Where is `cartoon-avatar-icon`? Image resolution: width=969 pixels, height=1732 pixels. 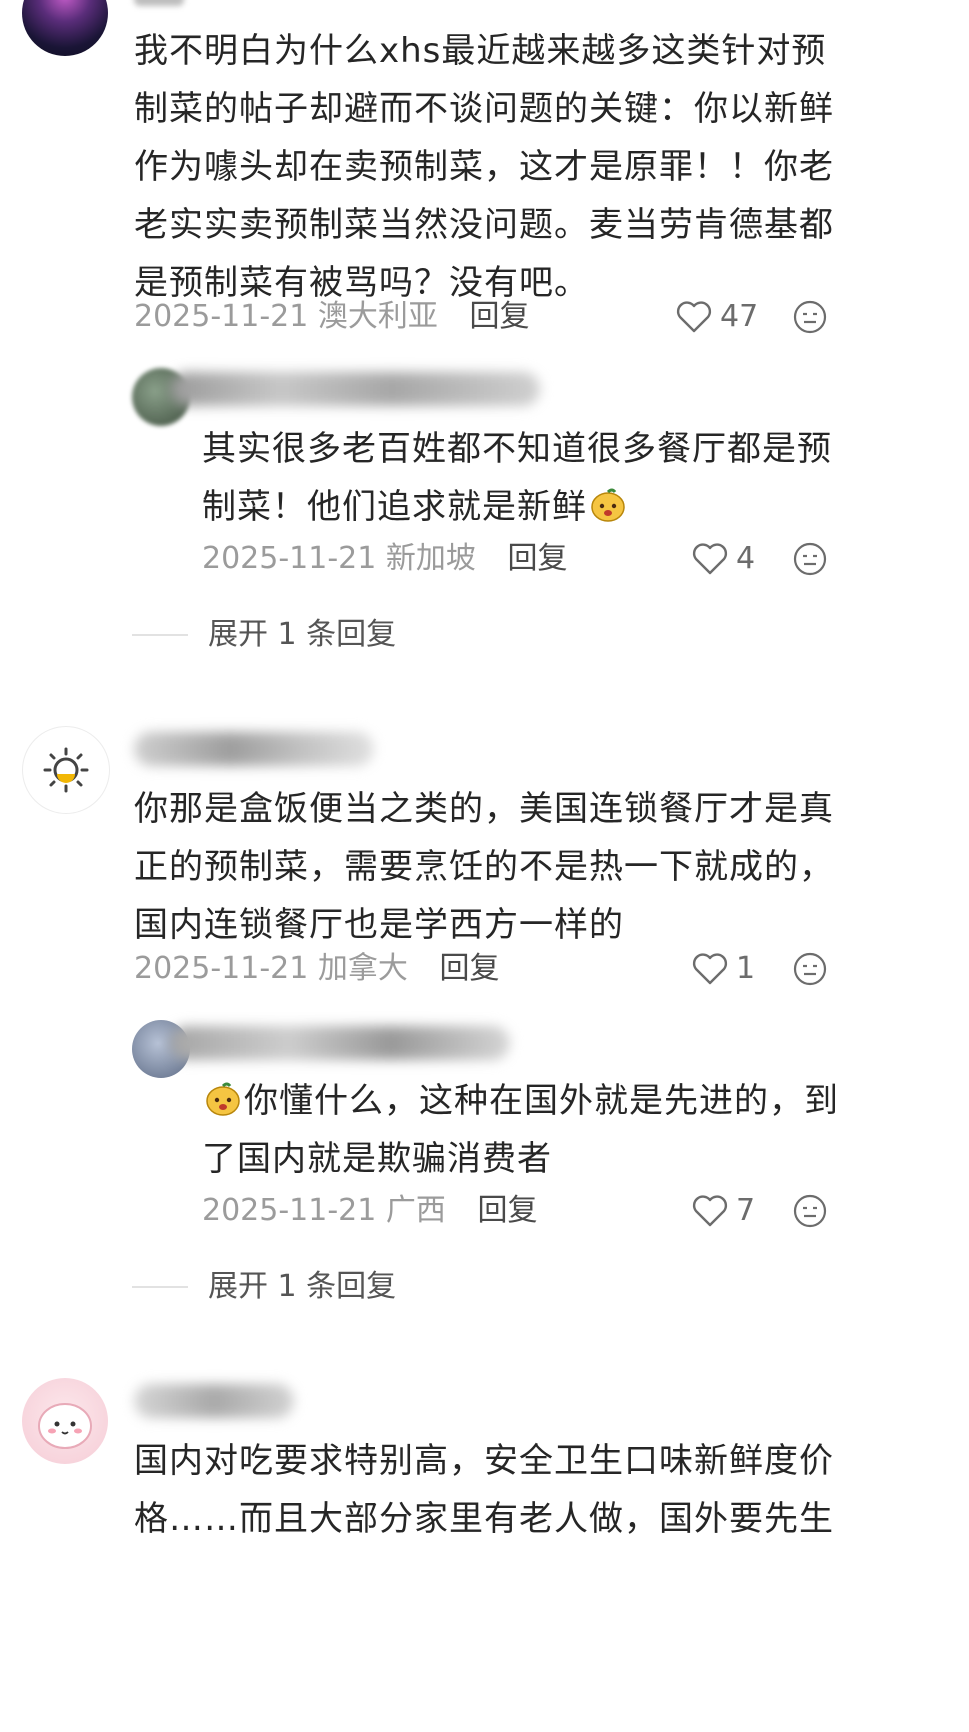 cartoon-avatar-icon is located at coordinates (65, 1426).